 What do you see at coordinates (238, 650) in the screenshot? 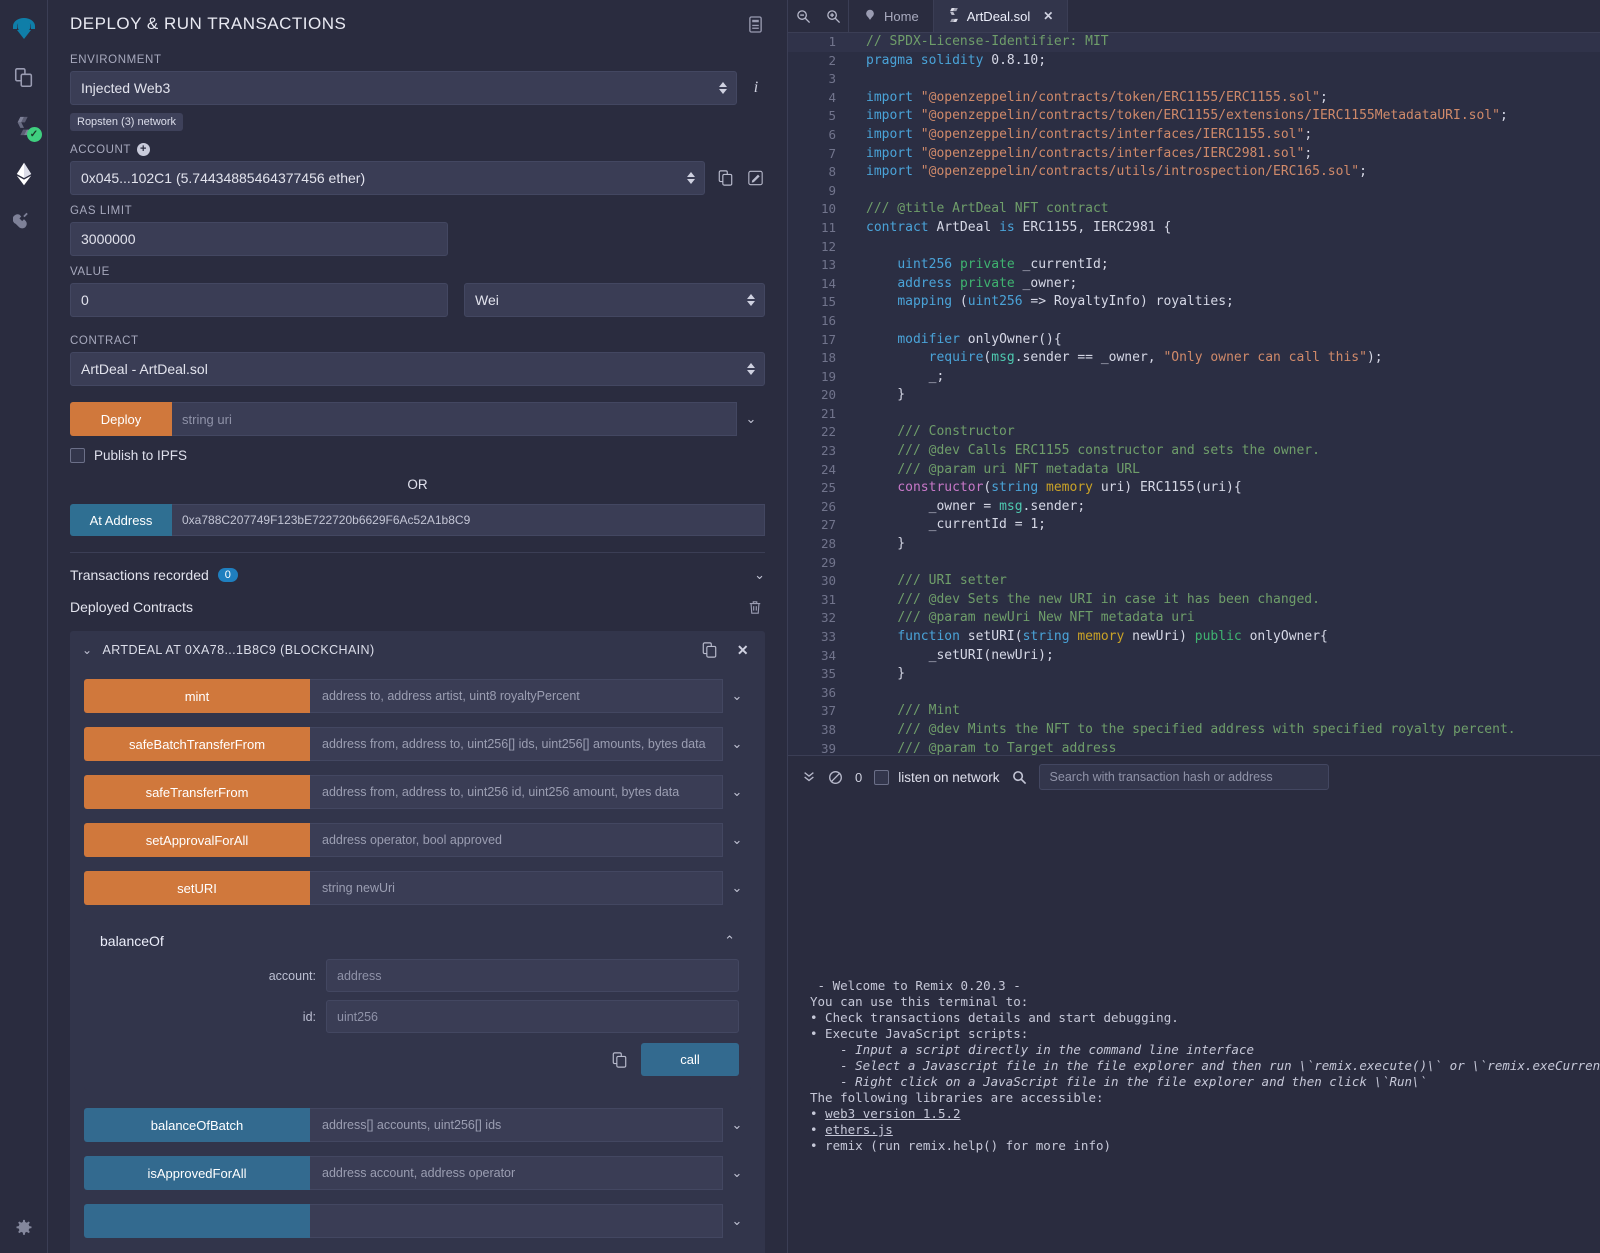
I see `deployed-contract-title: ARTDEAL AT 0XA78...1B8C9 (BLOCKCHAIN)` at bounding box center [238, 650].